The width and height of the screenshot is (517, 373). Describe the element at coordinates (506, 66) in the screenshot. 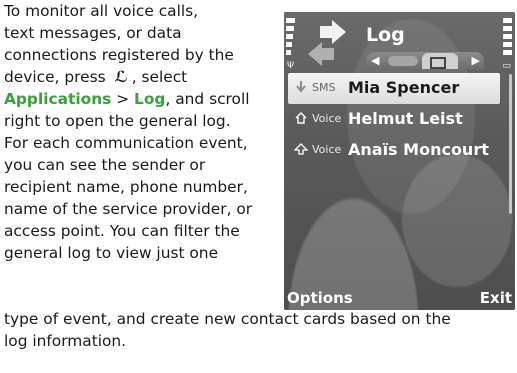

I see `battery-glyph-icon: ▭` at that location.